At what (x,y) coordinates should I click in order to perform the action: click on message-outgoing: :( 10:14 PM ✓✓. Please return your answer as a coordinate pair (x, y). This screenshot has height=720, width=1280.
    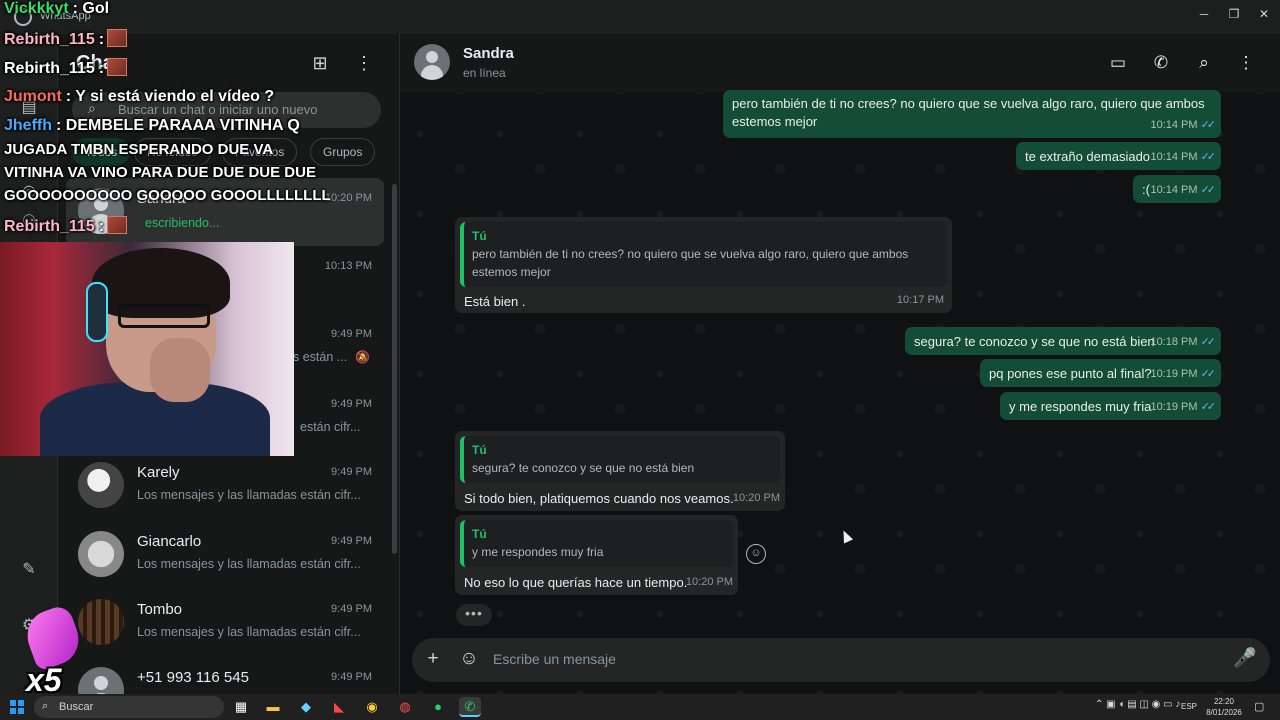
    Looking at the image, I should click on (1177, 189).